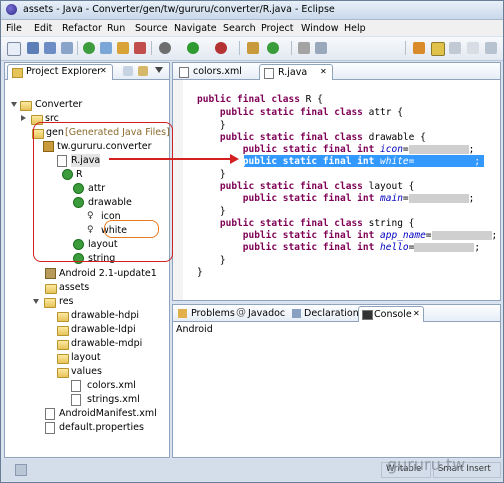 The width and height of the screenshot is (504, 483). Describe the element at coordinates (239, 28) in the screenshot. I see `menu-search: Search` at that location.